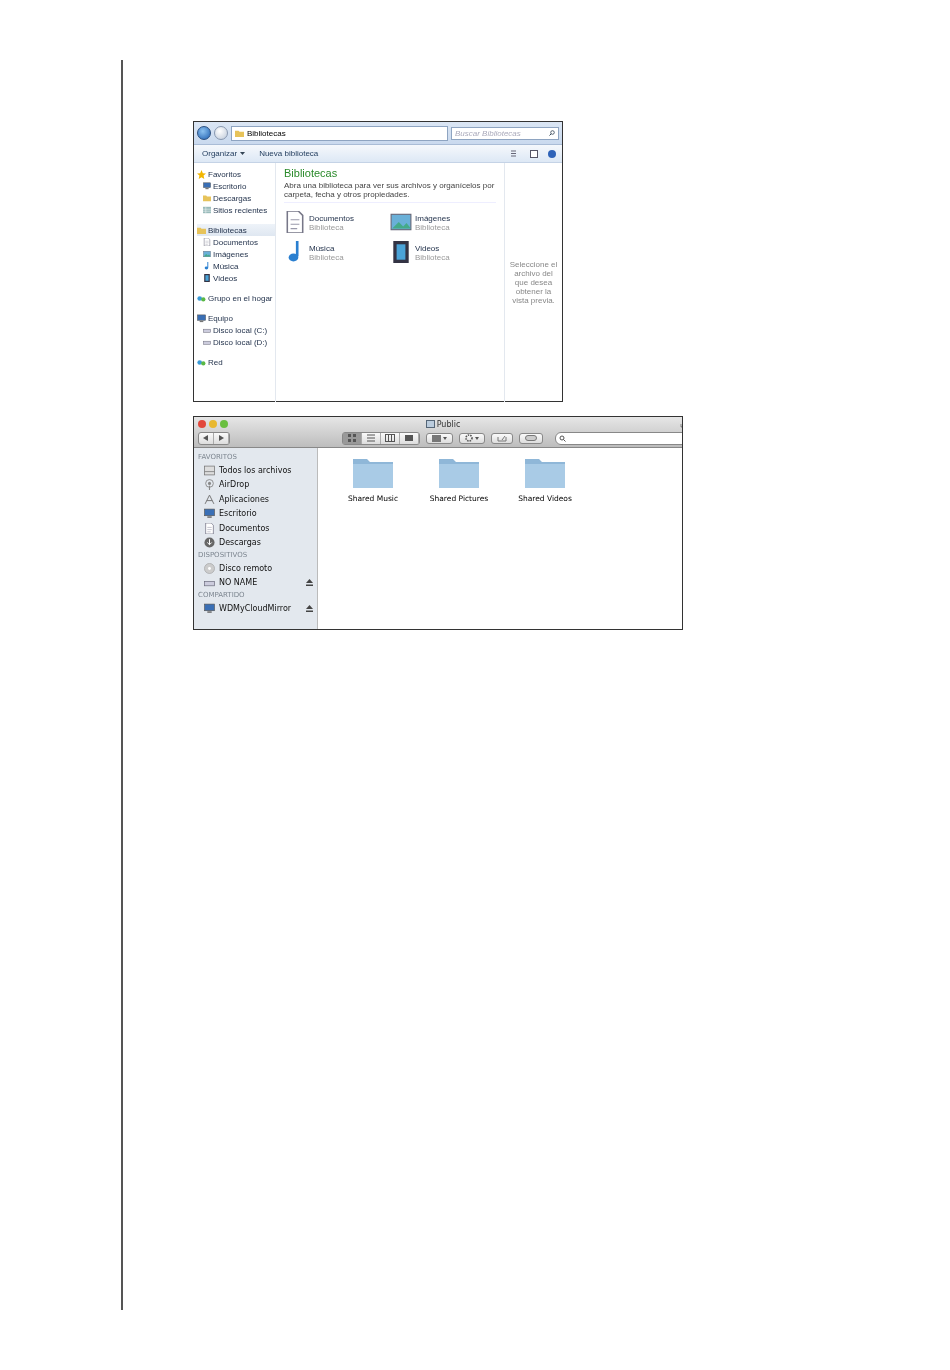 The width and height of the screenshot is (950, 1370). Describe the element at coordinates (236, 362) in the screenshot. I see `nav-item: Red` at that location.